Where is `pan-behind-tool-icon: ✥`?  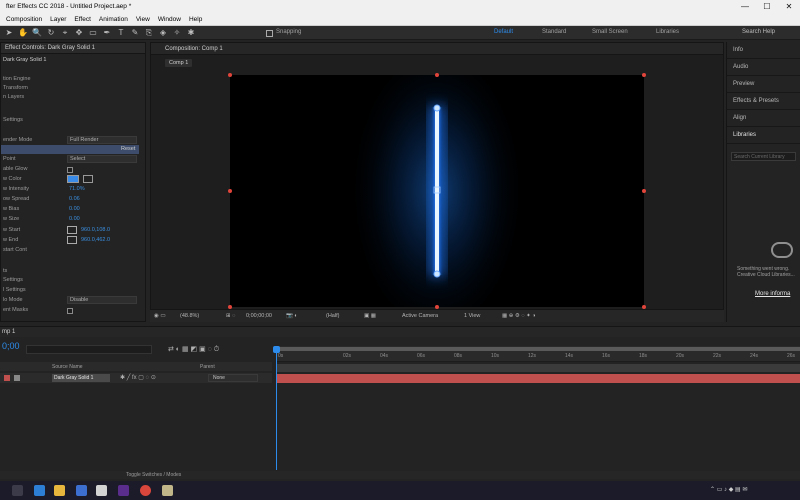 pan-behind-tool-icon: ✥ is located at coordinates (79, 33).